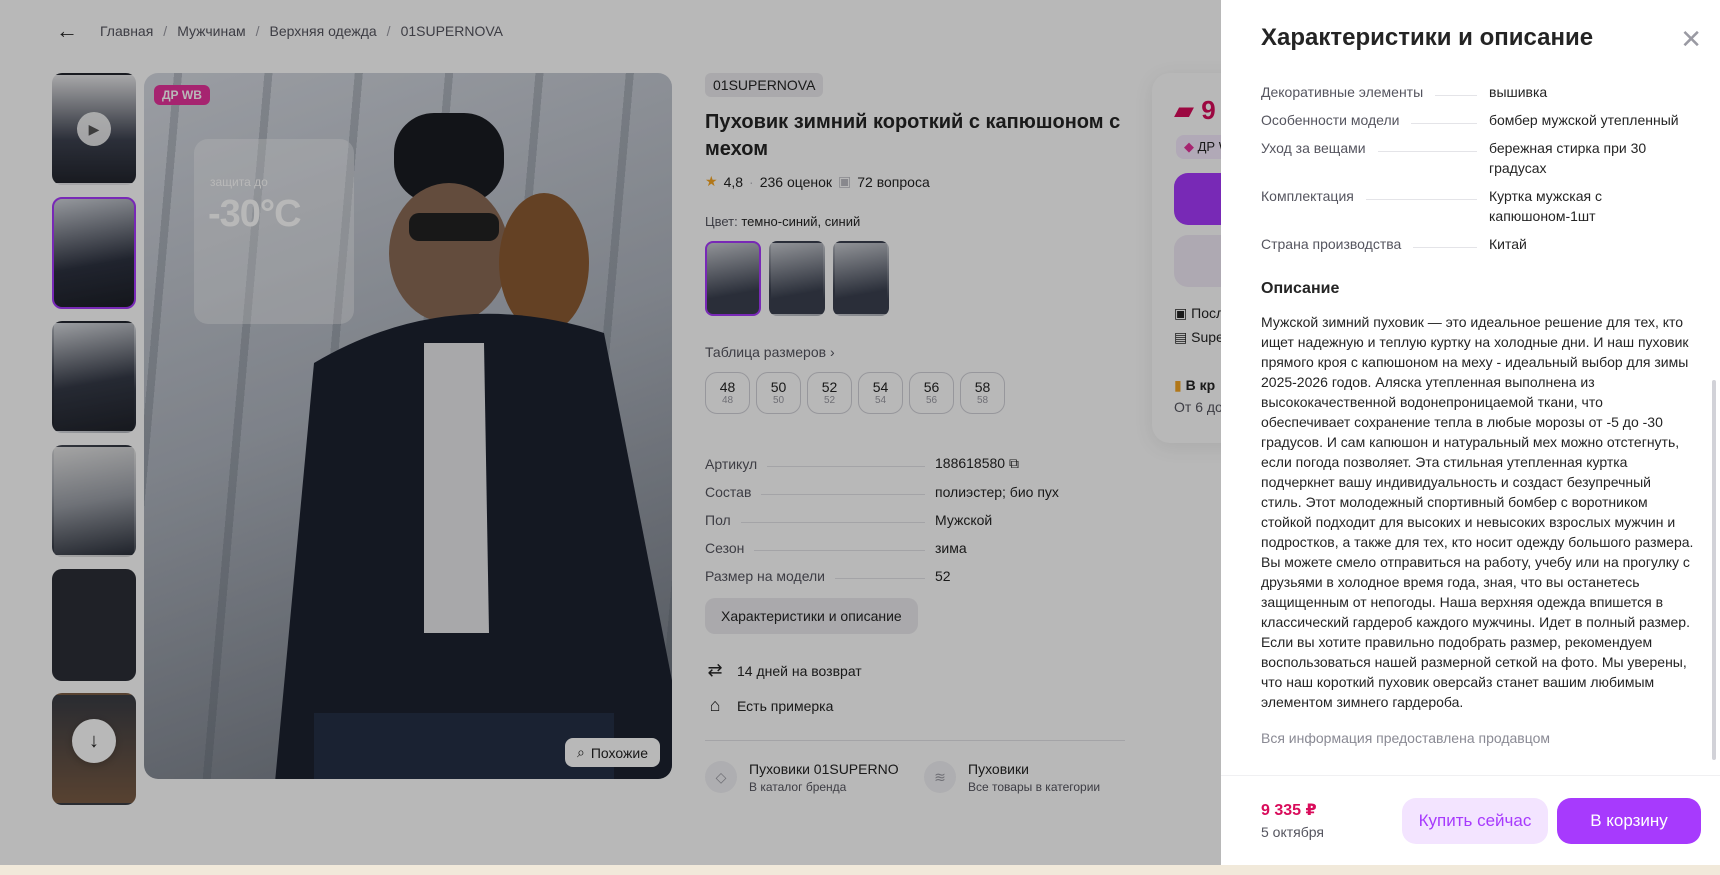 Image resolution: width=1720 pixels, height=875 pixels. Describe the element at coordinates (1307, 196) in the screenshot. I see `panel-spec-key: Комплектация` at that location.